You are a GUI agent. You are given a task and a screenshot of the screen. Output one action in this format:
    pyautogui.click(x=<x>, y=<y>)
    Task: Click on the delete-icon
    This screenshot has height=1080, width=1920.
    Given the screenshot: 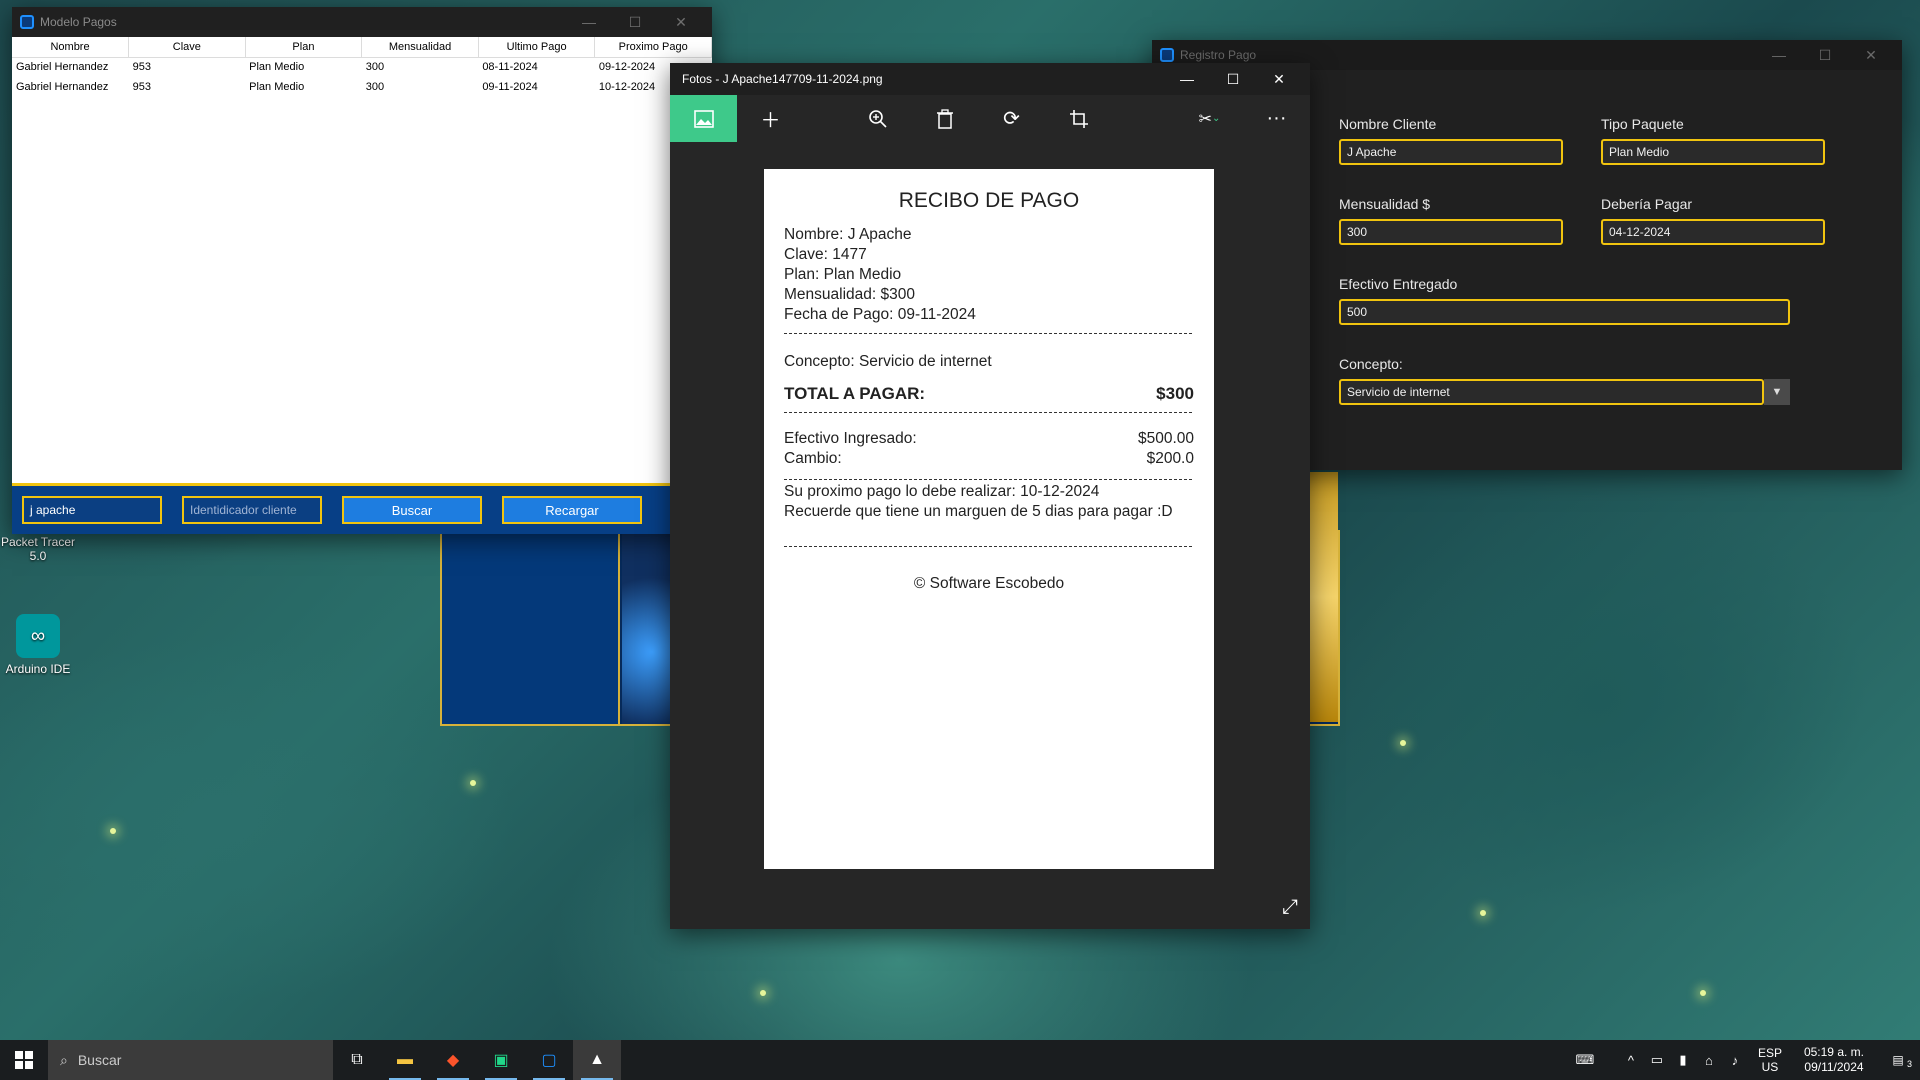 What is the action you would take?
    pyautogui.click(x=944, y=118)
    